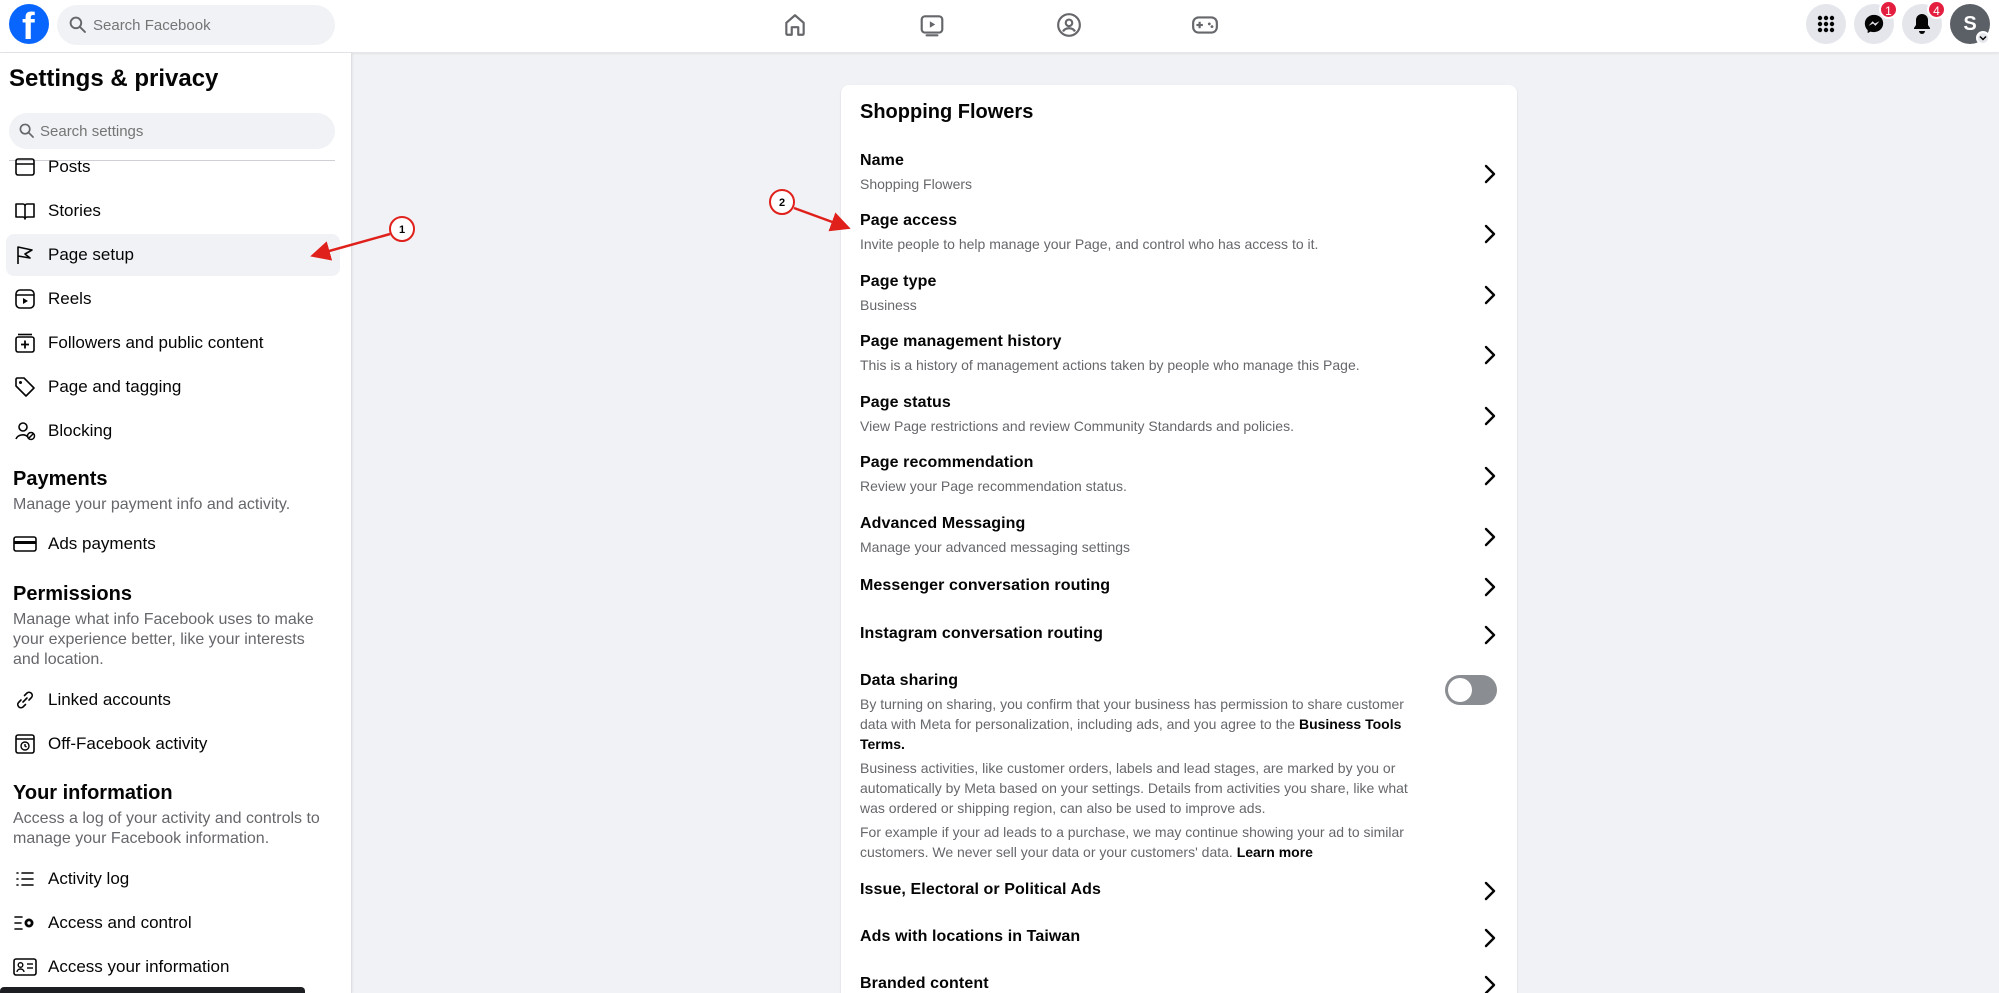  Describe the element at coordinates (898, 281) in the screenshot. I see `row-title: Page type` at that location.